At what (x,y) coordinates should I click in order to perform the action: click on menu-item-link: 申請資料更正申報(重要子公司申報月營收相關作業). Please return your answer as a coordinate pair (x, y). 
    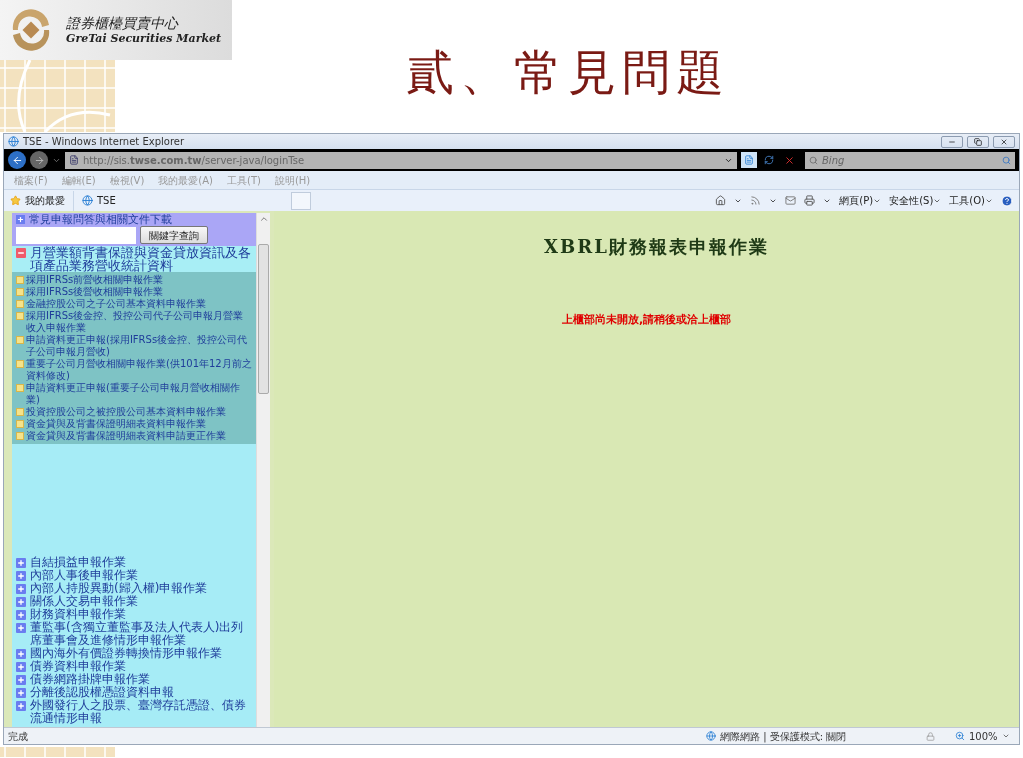
    Looking at the image, I should click on (139, 394).